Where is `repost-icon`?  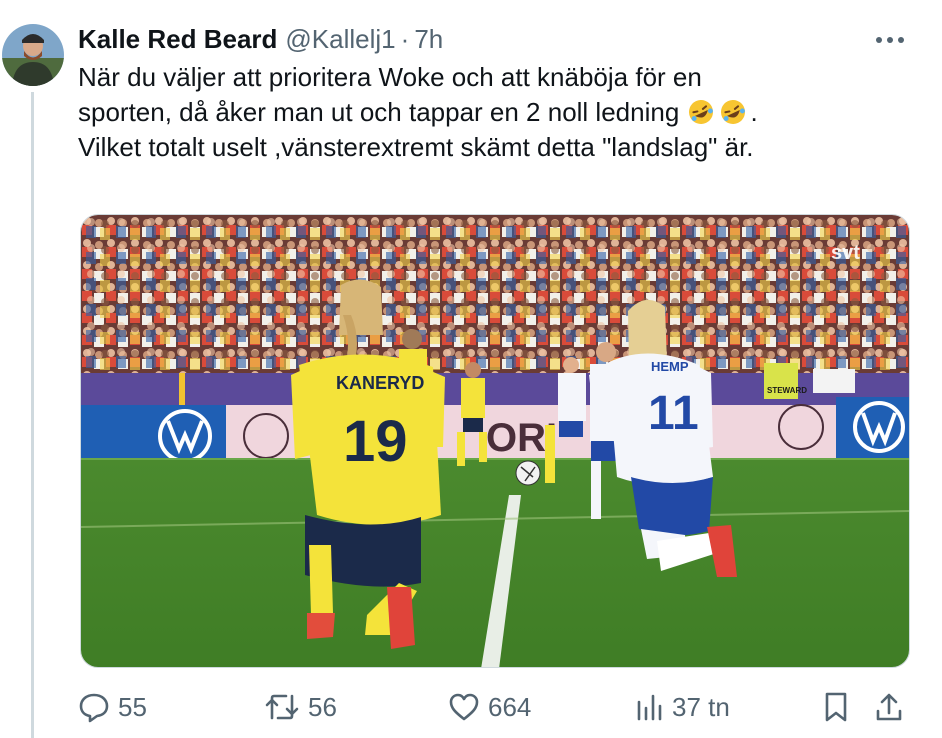 repost-icon is located at coordinates (282, 707).